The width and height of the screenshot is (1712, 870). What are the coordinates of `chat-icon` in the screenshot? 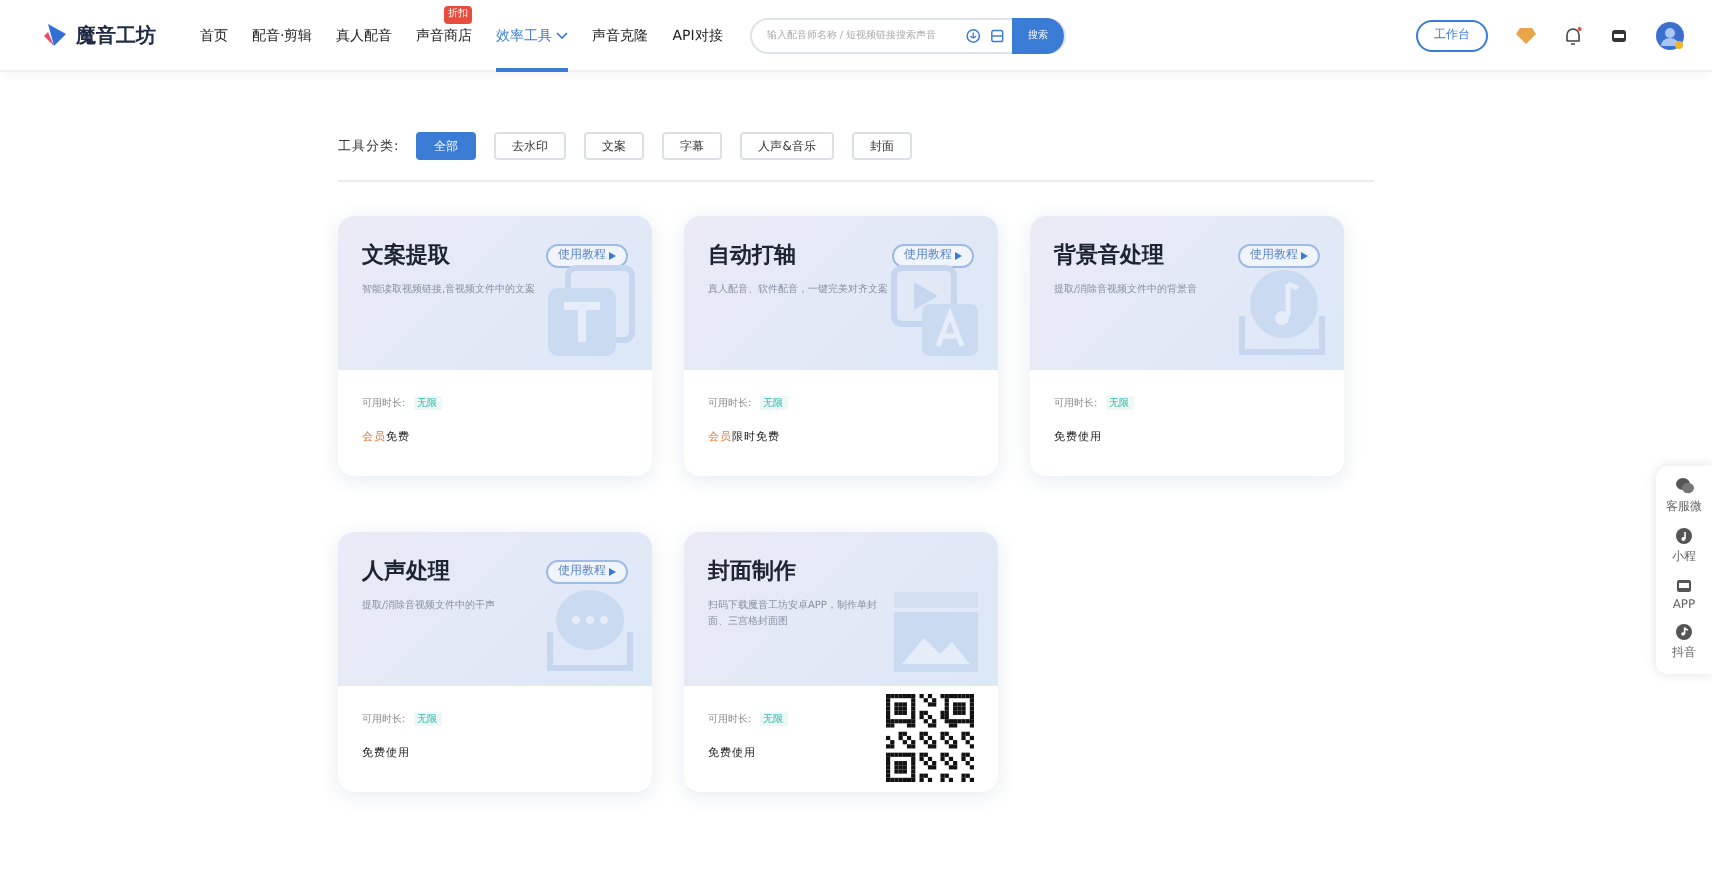 It's located at (1684, 486).